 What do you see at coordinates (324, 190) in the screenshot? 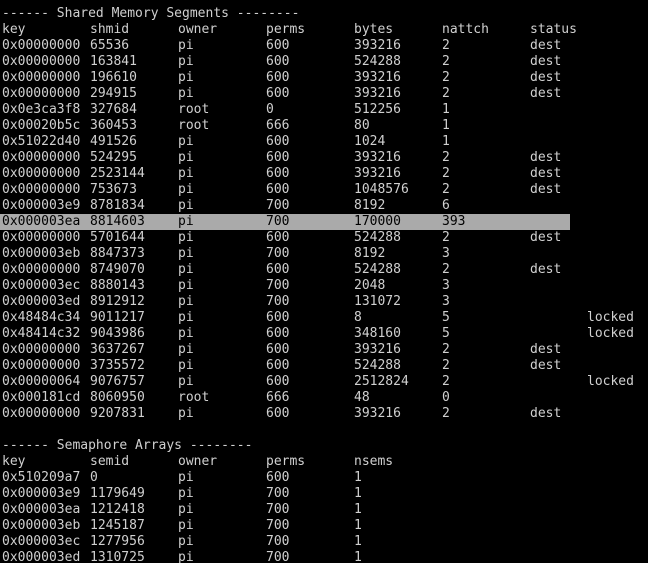
I see `shm-row: 0x00000000 753673 pi 600 1048576 2 dest` at bounding box center [324, 190].